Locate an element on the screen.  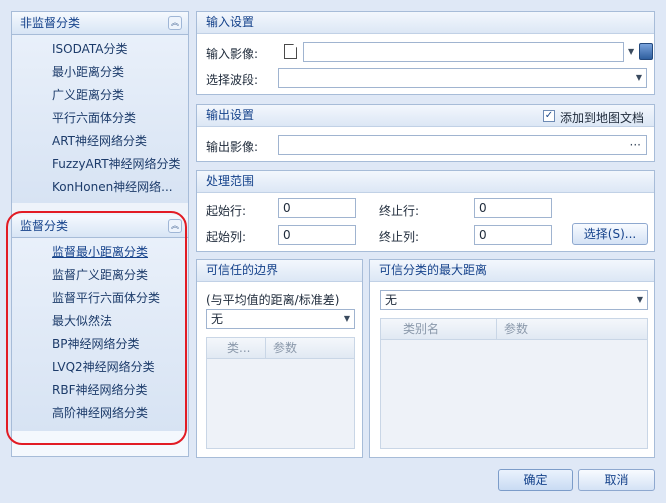
grid-header: 类... 参数 is located at coordinates (280, 348).